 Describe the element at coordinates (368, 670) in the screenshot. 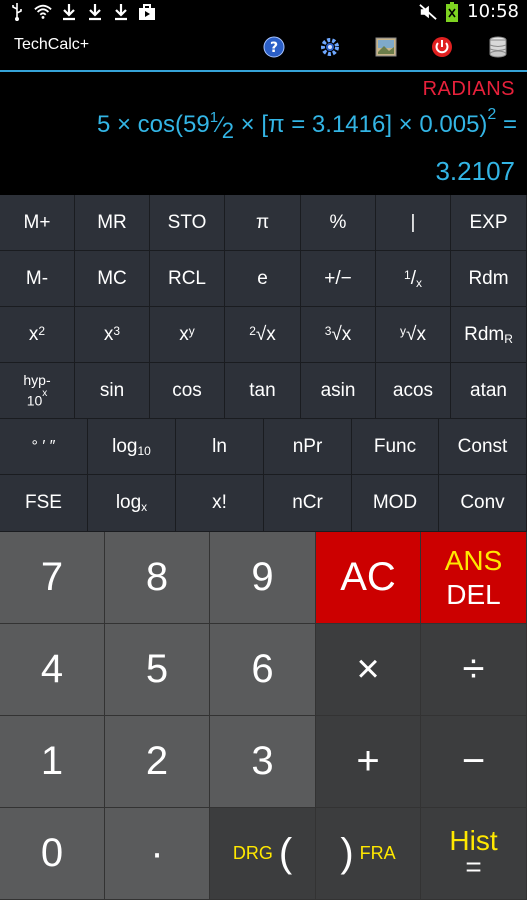

I see `multiply-button: ×` at that location.